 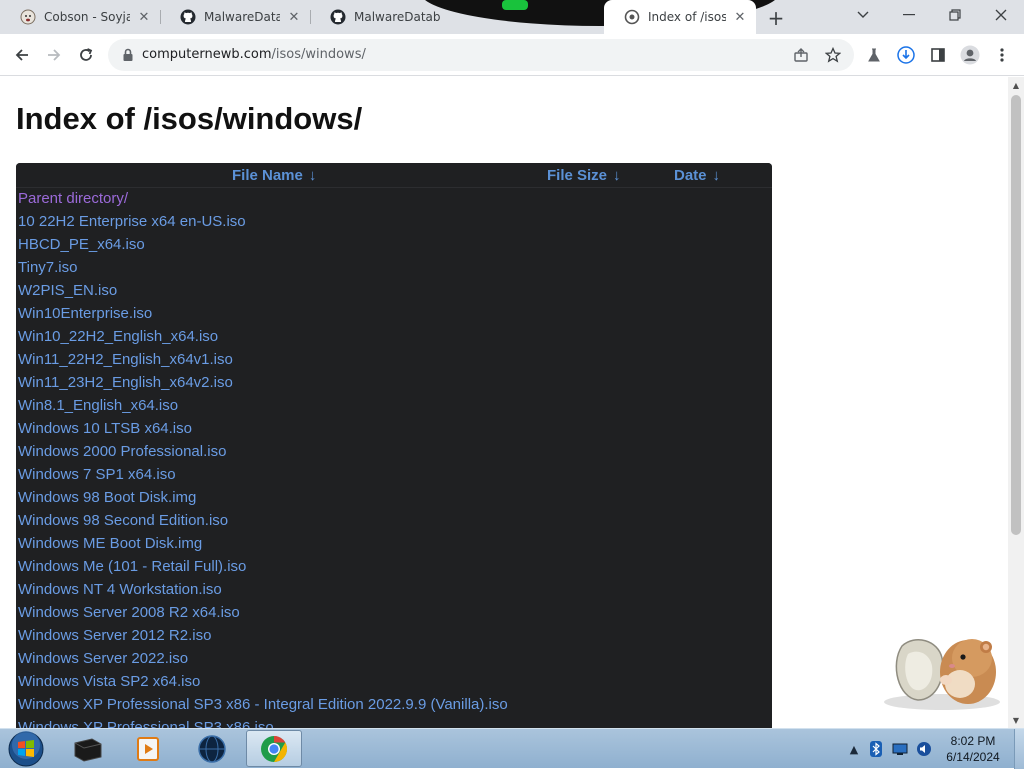 What do you see at coordinates (212, 748) in the screenshot?
I see `taskbar-item-globe` at bounding box center [212, 748].